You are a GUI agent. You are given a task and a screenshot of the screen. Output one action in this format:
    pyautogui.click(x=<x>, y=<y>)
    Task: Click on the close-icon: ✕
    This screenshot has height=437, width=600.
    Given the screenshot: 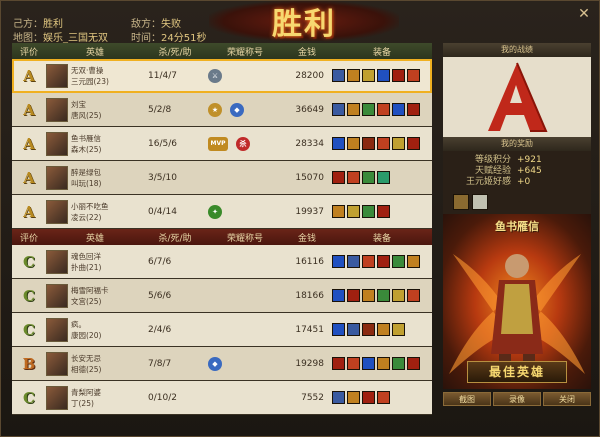 What is the action you would take?
    pyautogui.click(x=584, y=14)
    